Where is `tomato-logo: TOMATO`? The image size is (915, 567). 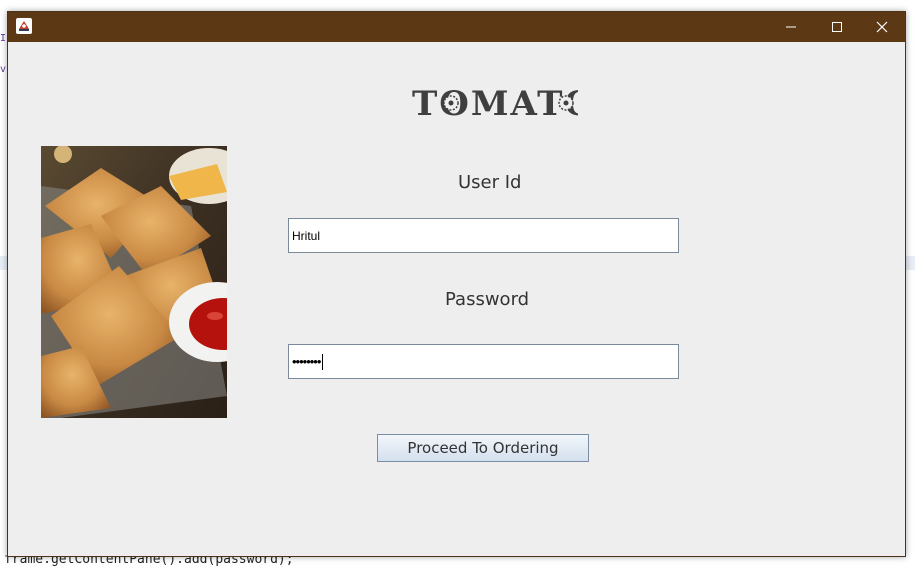
tomato-logo: TOMATO is located at coordinates (495, 103).